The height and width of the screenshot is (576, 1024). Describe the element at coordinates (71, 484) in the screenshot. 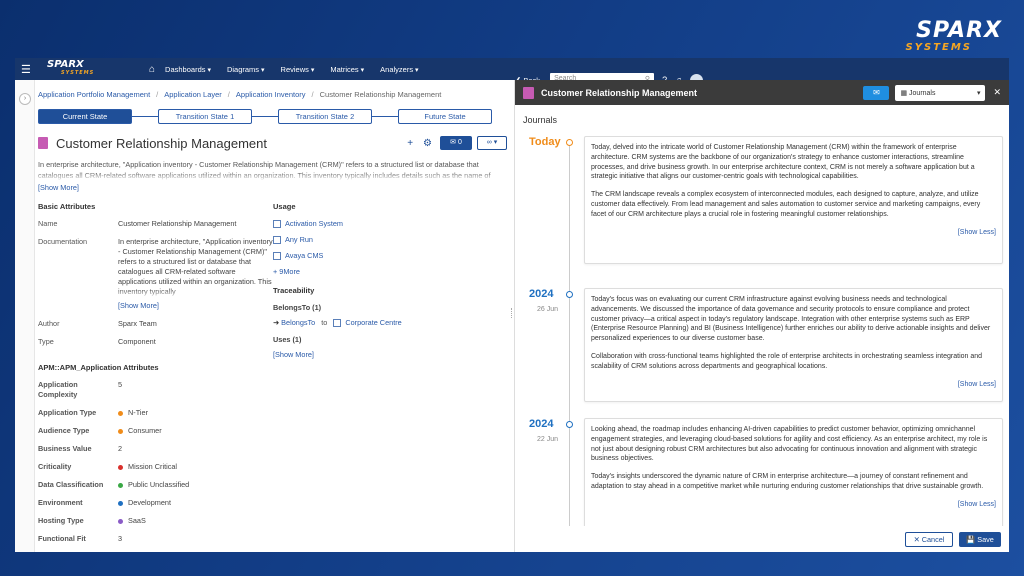

I see `apm-attribute-label: Data Classification` at that location.